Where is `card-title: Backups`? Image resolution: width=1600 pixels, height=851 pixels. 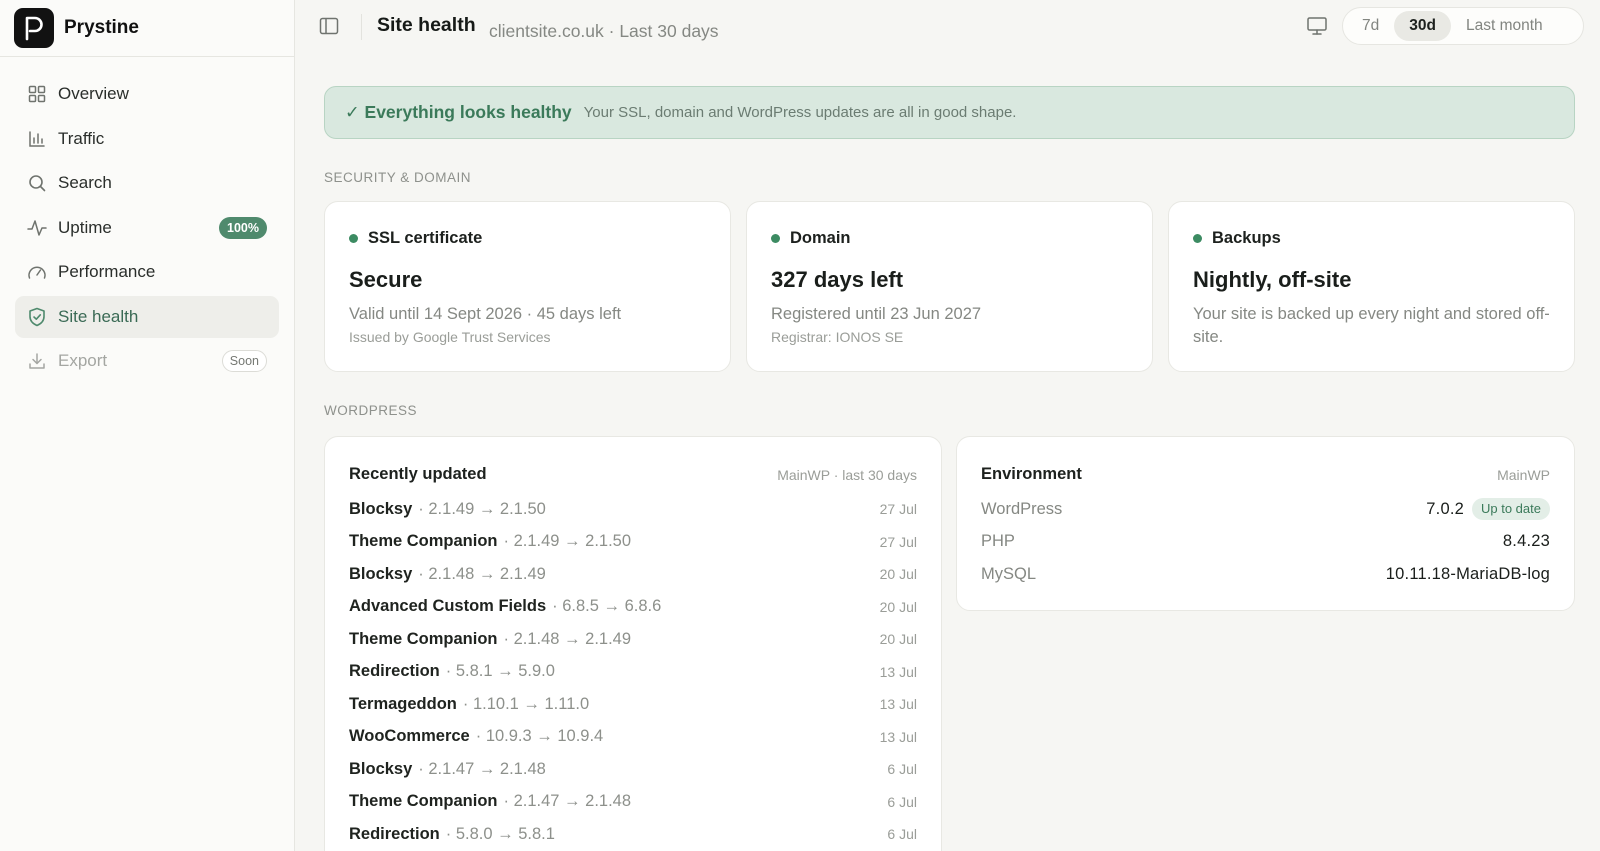
card-title: Backups is located at coordinates (1246, 238).